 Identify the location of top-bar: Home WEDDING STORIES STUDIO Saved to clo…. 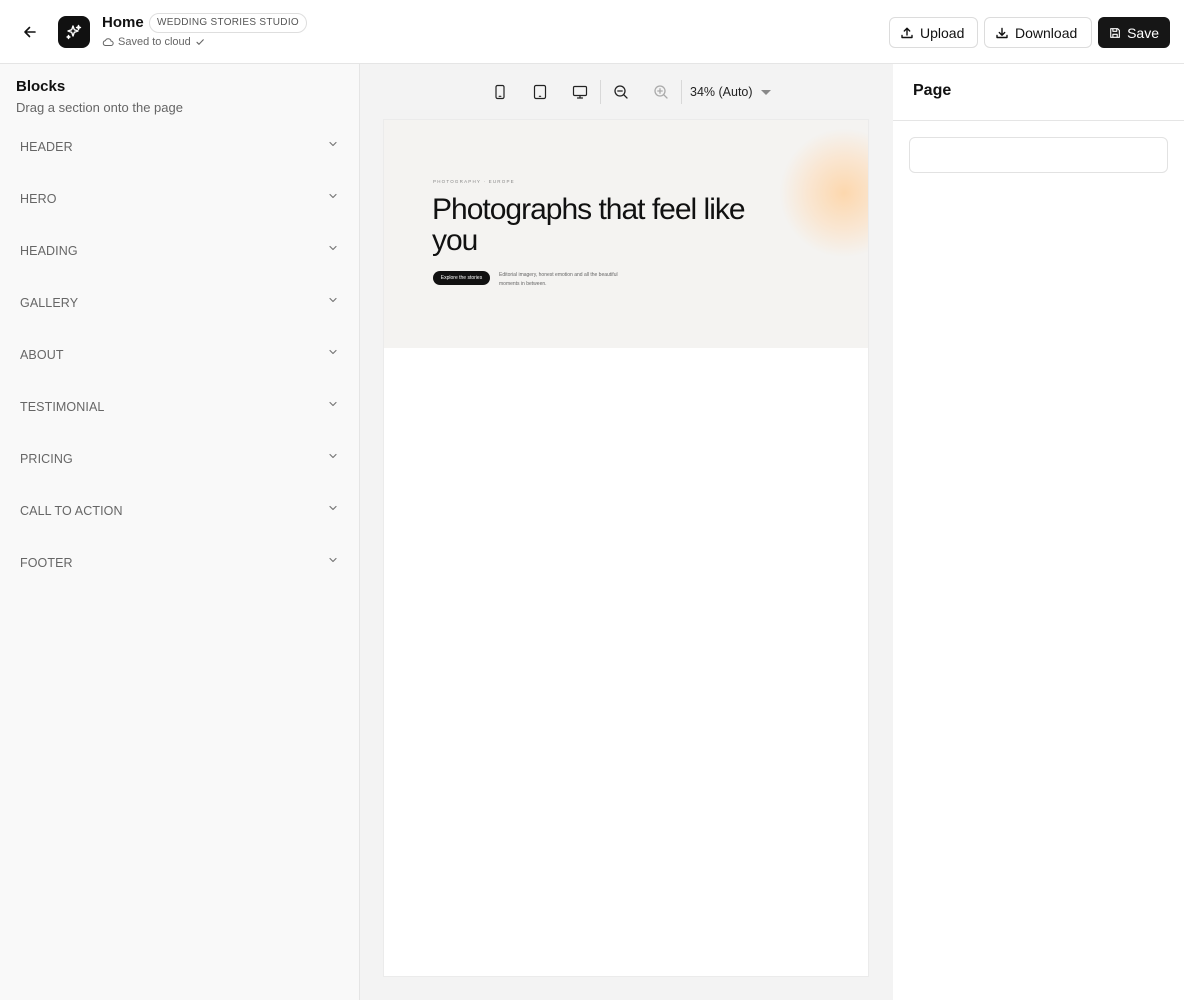
(592, 32).